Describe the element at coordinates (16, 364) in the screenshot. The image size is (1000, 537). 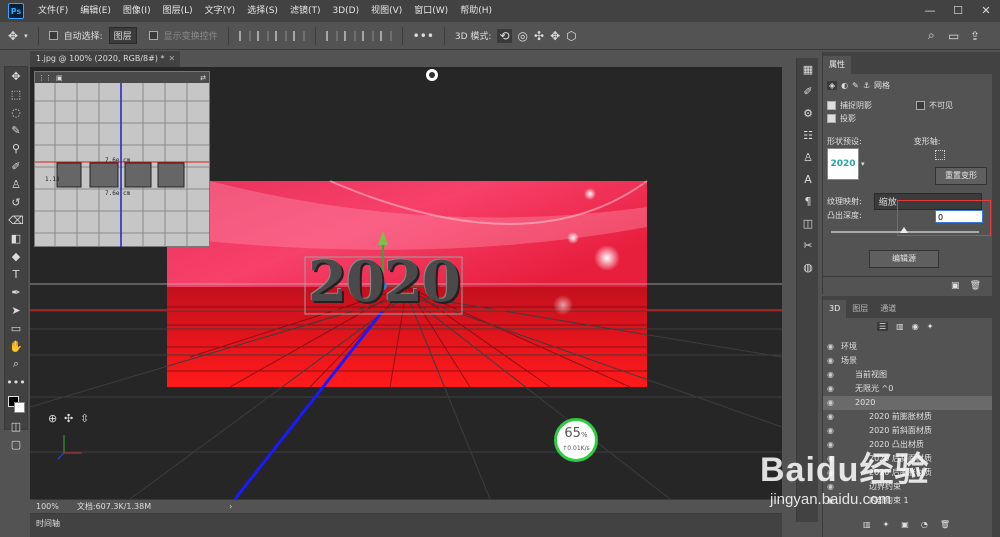
I see `zoom-tool-icon: ⌕` at that location.